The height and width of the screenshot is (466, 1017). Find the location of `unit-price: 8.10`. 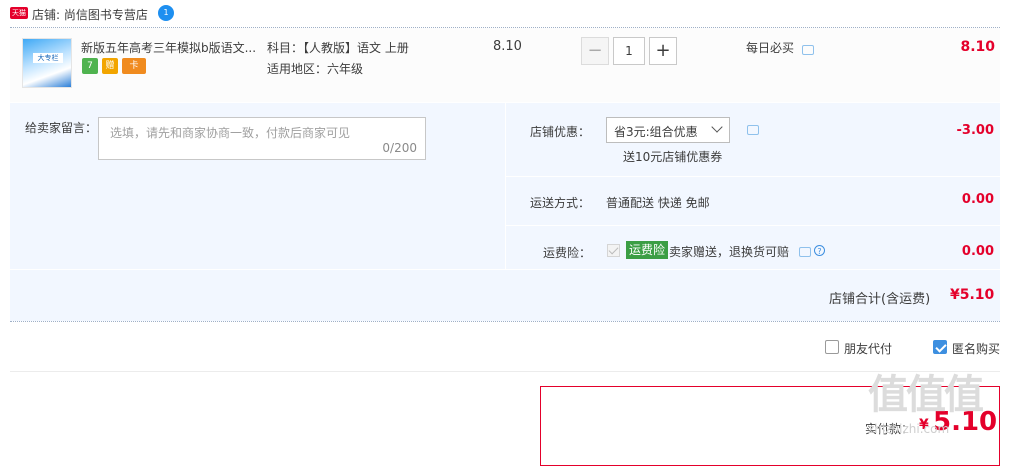

unit-price: 8.10 is located at coordinates (507, 46).